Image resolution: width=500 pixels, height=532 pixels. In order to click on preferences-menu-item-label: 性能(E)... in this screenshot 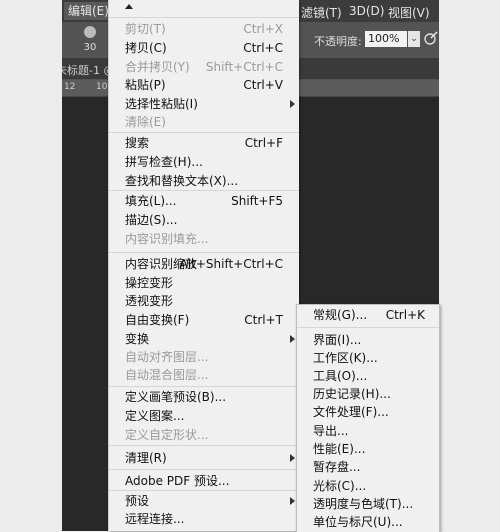, I will do `click(339, 449)`.